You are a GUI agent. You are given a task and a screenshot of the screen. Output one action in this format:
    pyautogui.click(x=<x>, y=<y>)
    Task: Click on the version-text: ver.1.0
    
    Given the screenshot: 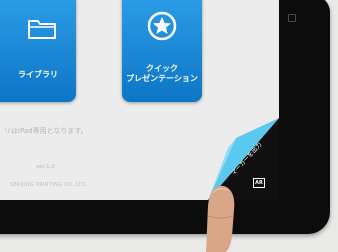 What is the action you would take?
    pyautogui.click(x=45, y=167)
    